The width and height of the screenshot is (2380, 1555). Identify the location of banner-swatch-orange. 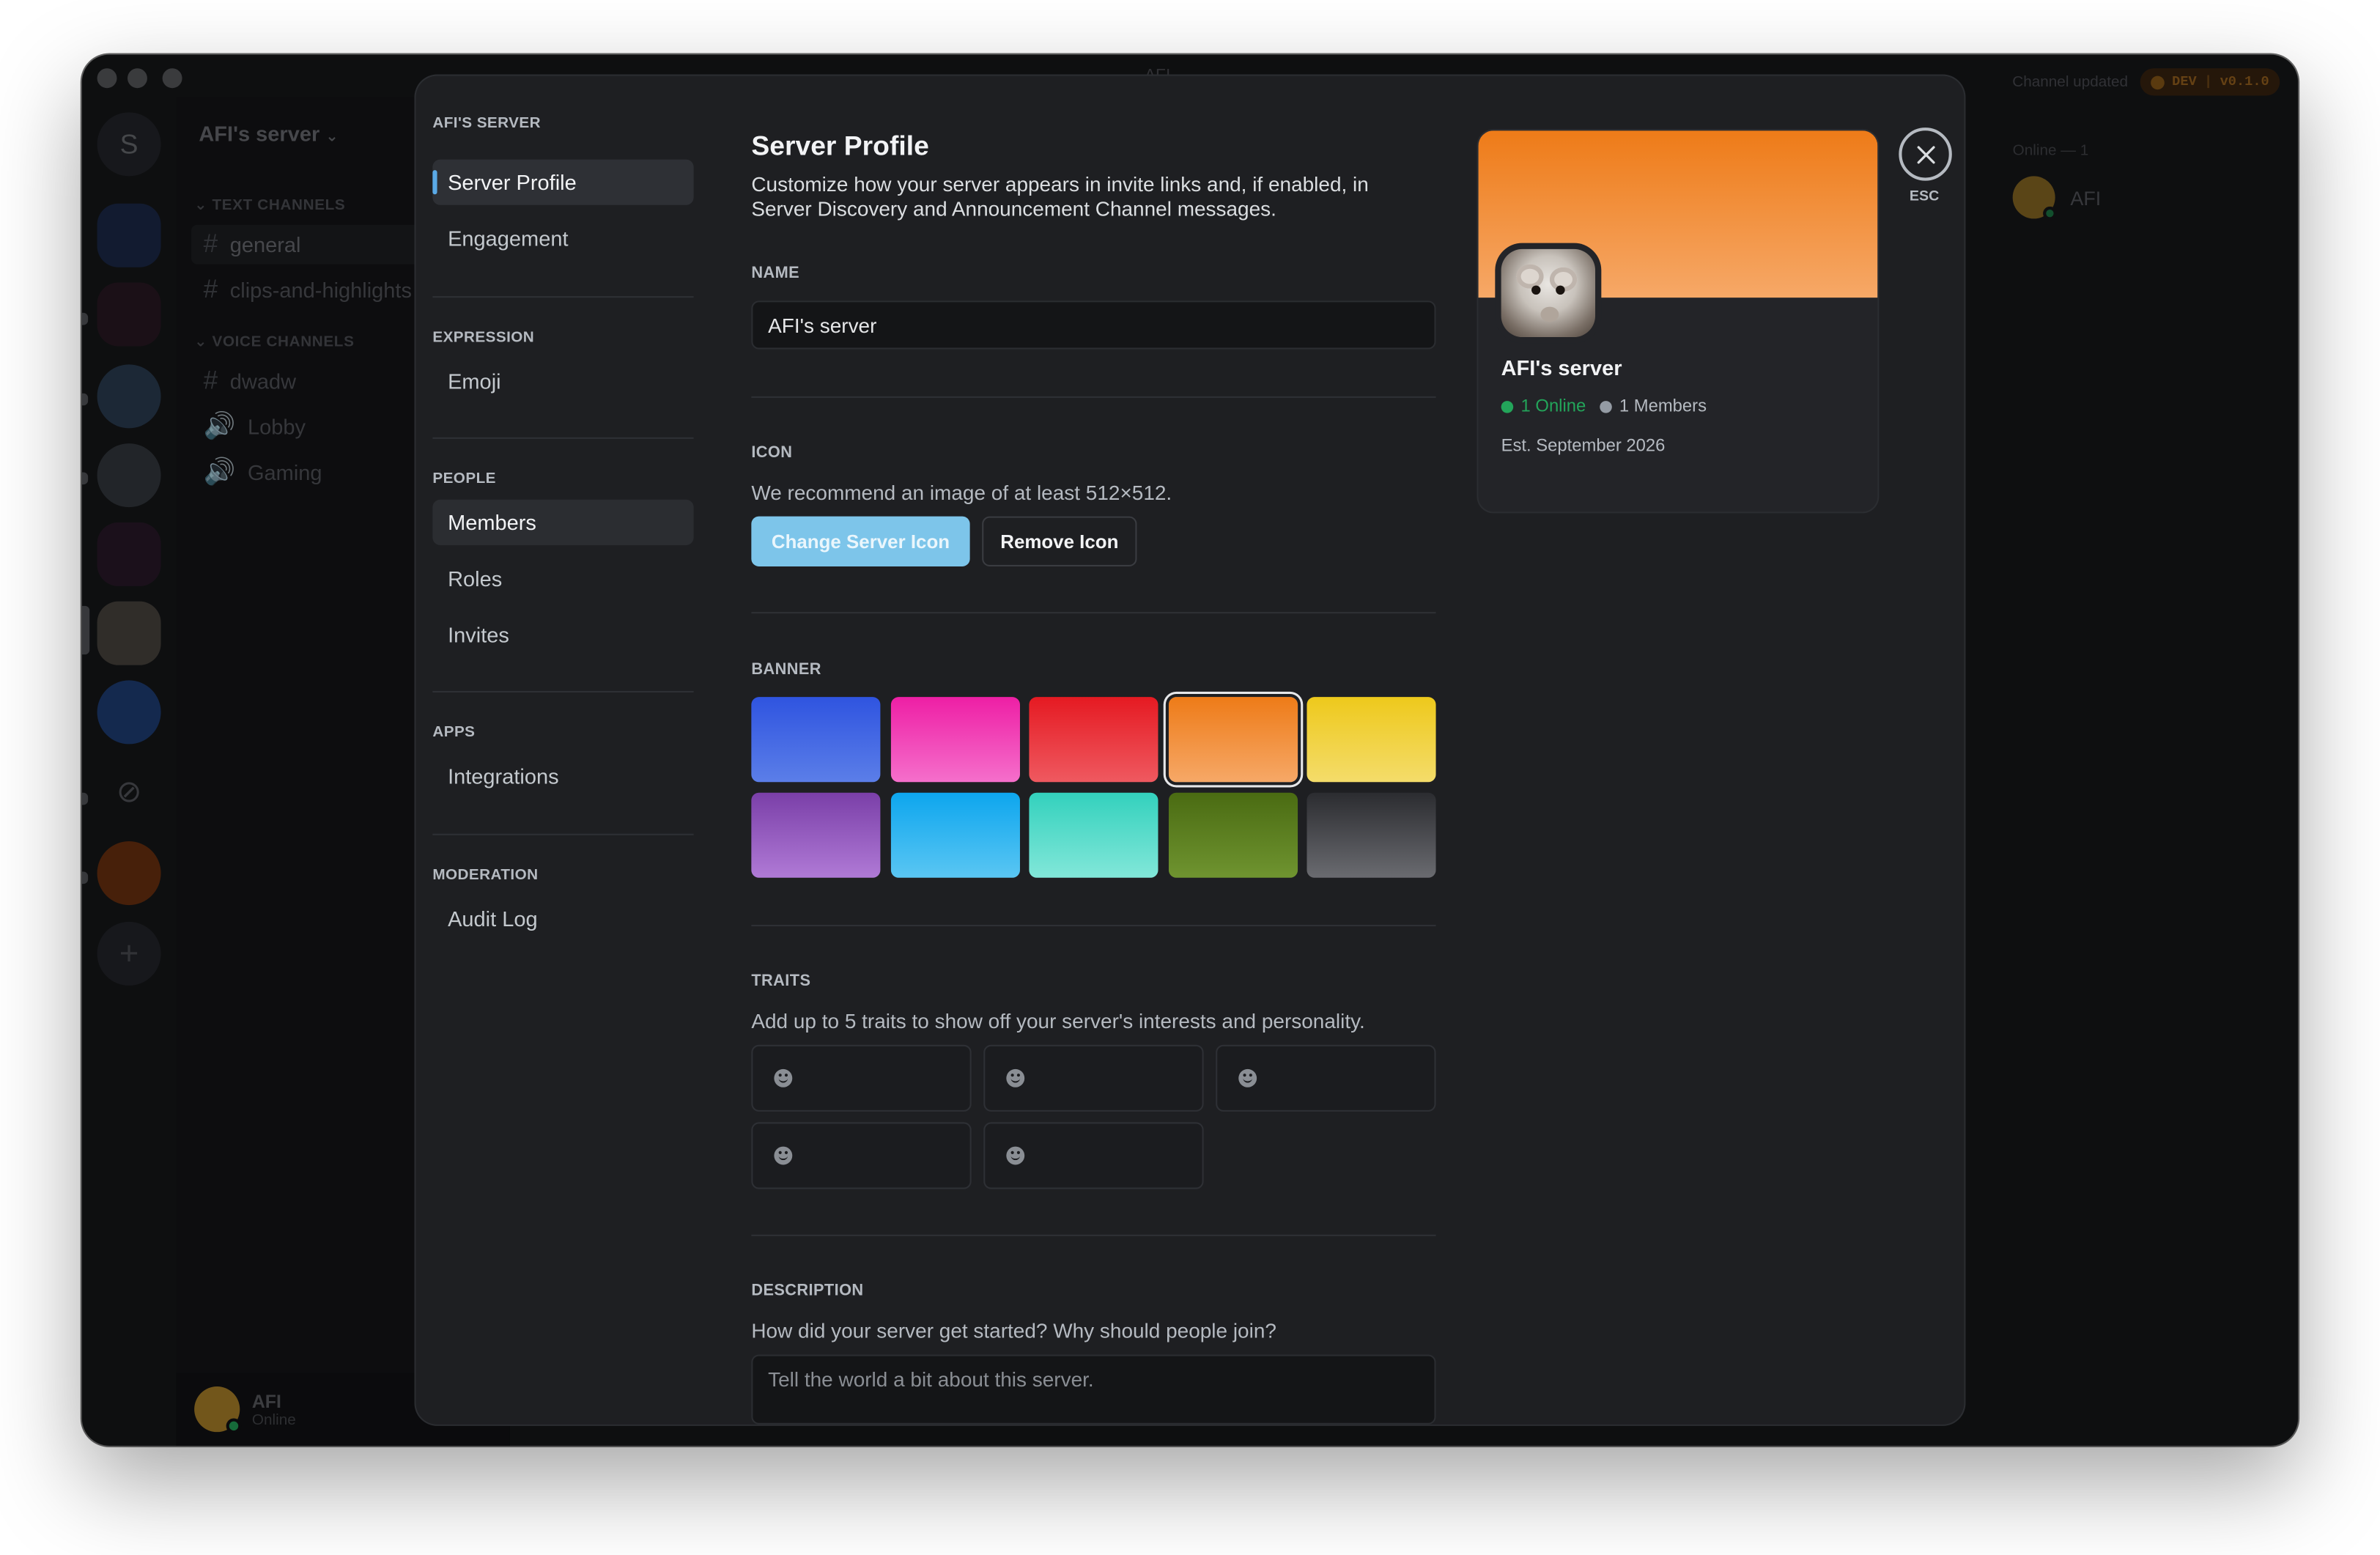
(1232, 740).